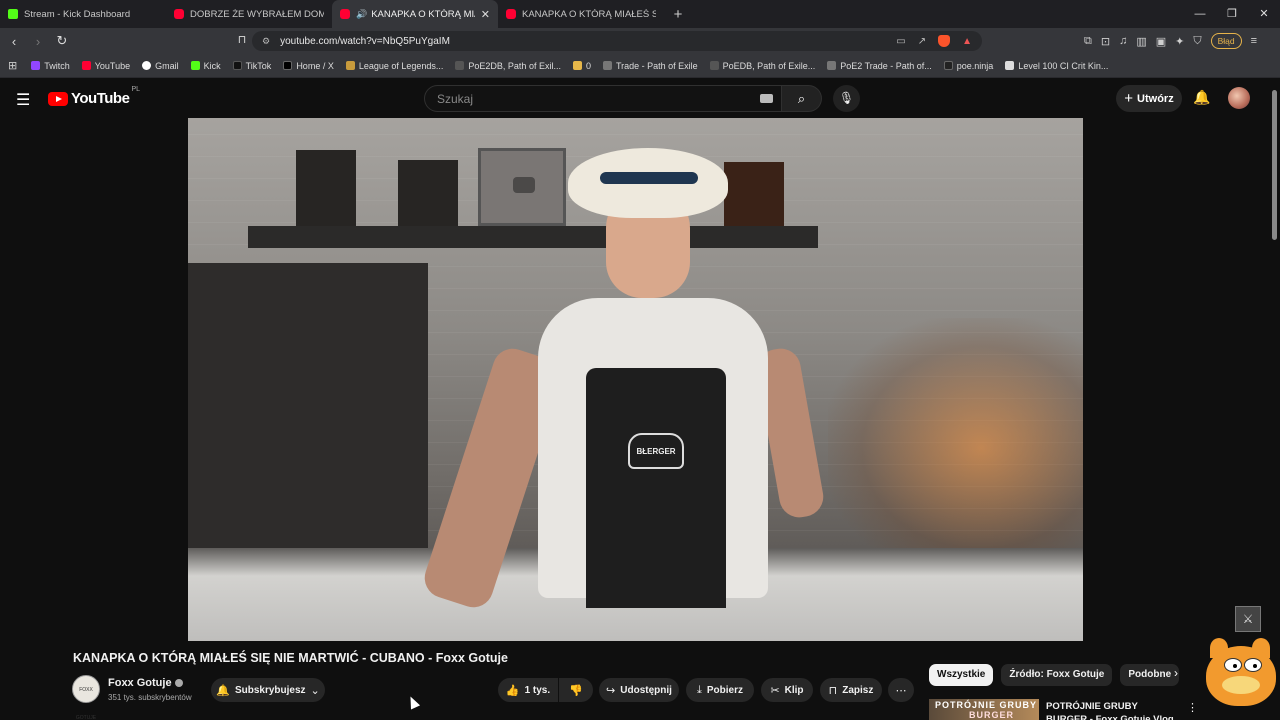 This screenshot has width=1280, height=720. I want to click on site-settings-icon: ⚙, so click(266, 41).